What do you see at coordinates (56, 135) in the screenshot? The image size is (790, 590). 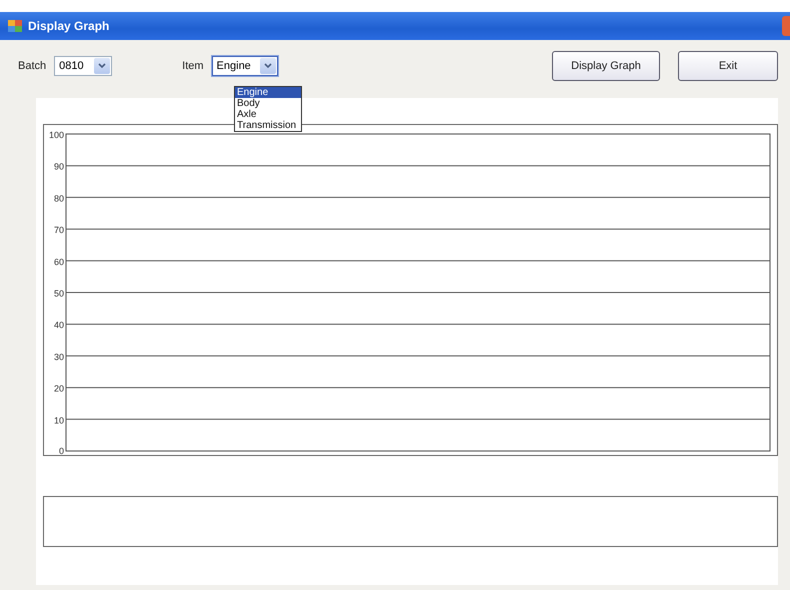 I see `y-axis-label: 100` at bounding box center [56, 135].